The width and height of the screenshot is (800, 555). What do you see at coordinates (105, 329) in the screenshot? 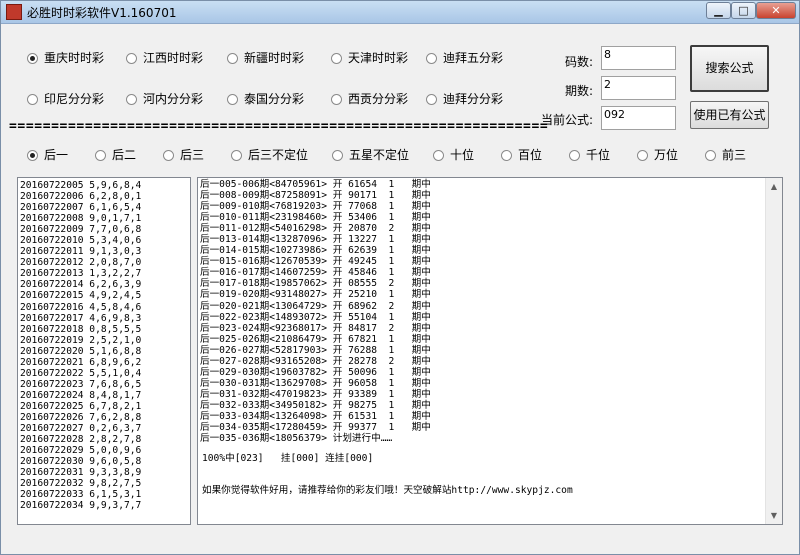
I see `history-row: 20160722018 0,8,5,5,5` at bounding box center [105, 329].